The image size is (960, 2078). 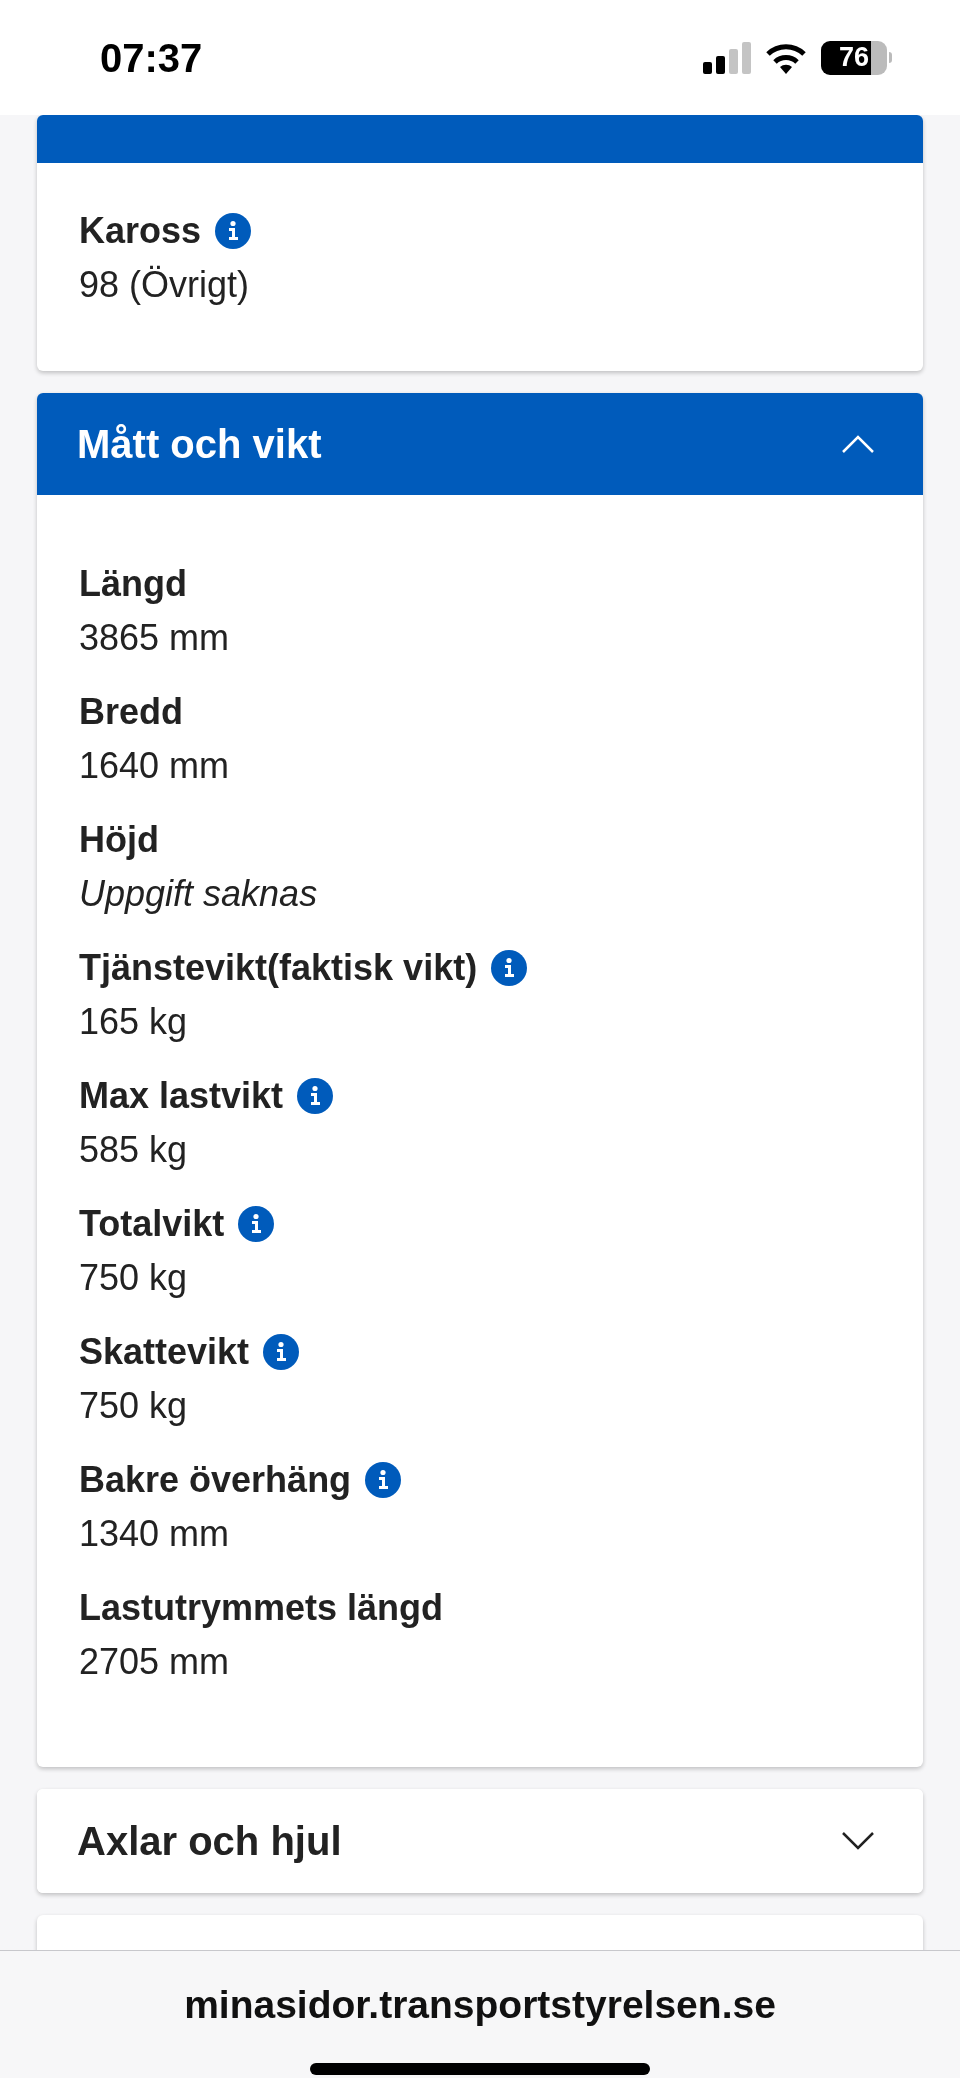 What do you see at coordinates (134, 1150) in the screenshot?
I see `field-value: 585 kg` at bounding box center [134, 1150].